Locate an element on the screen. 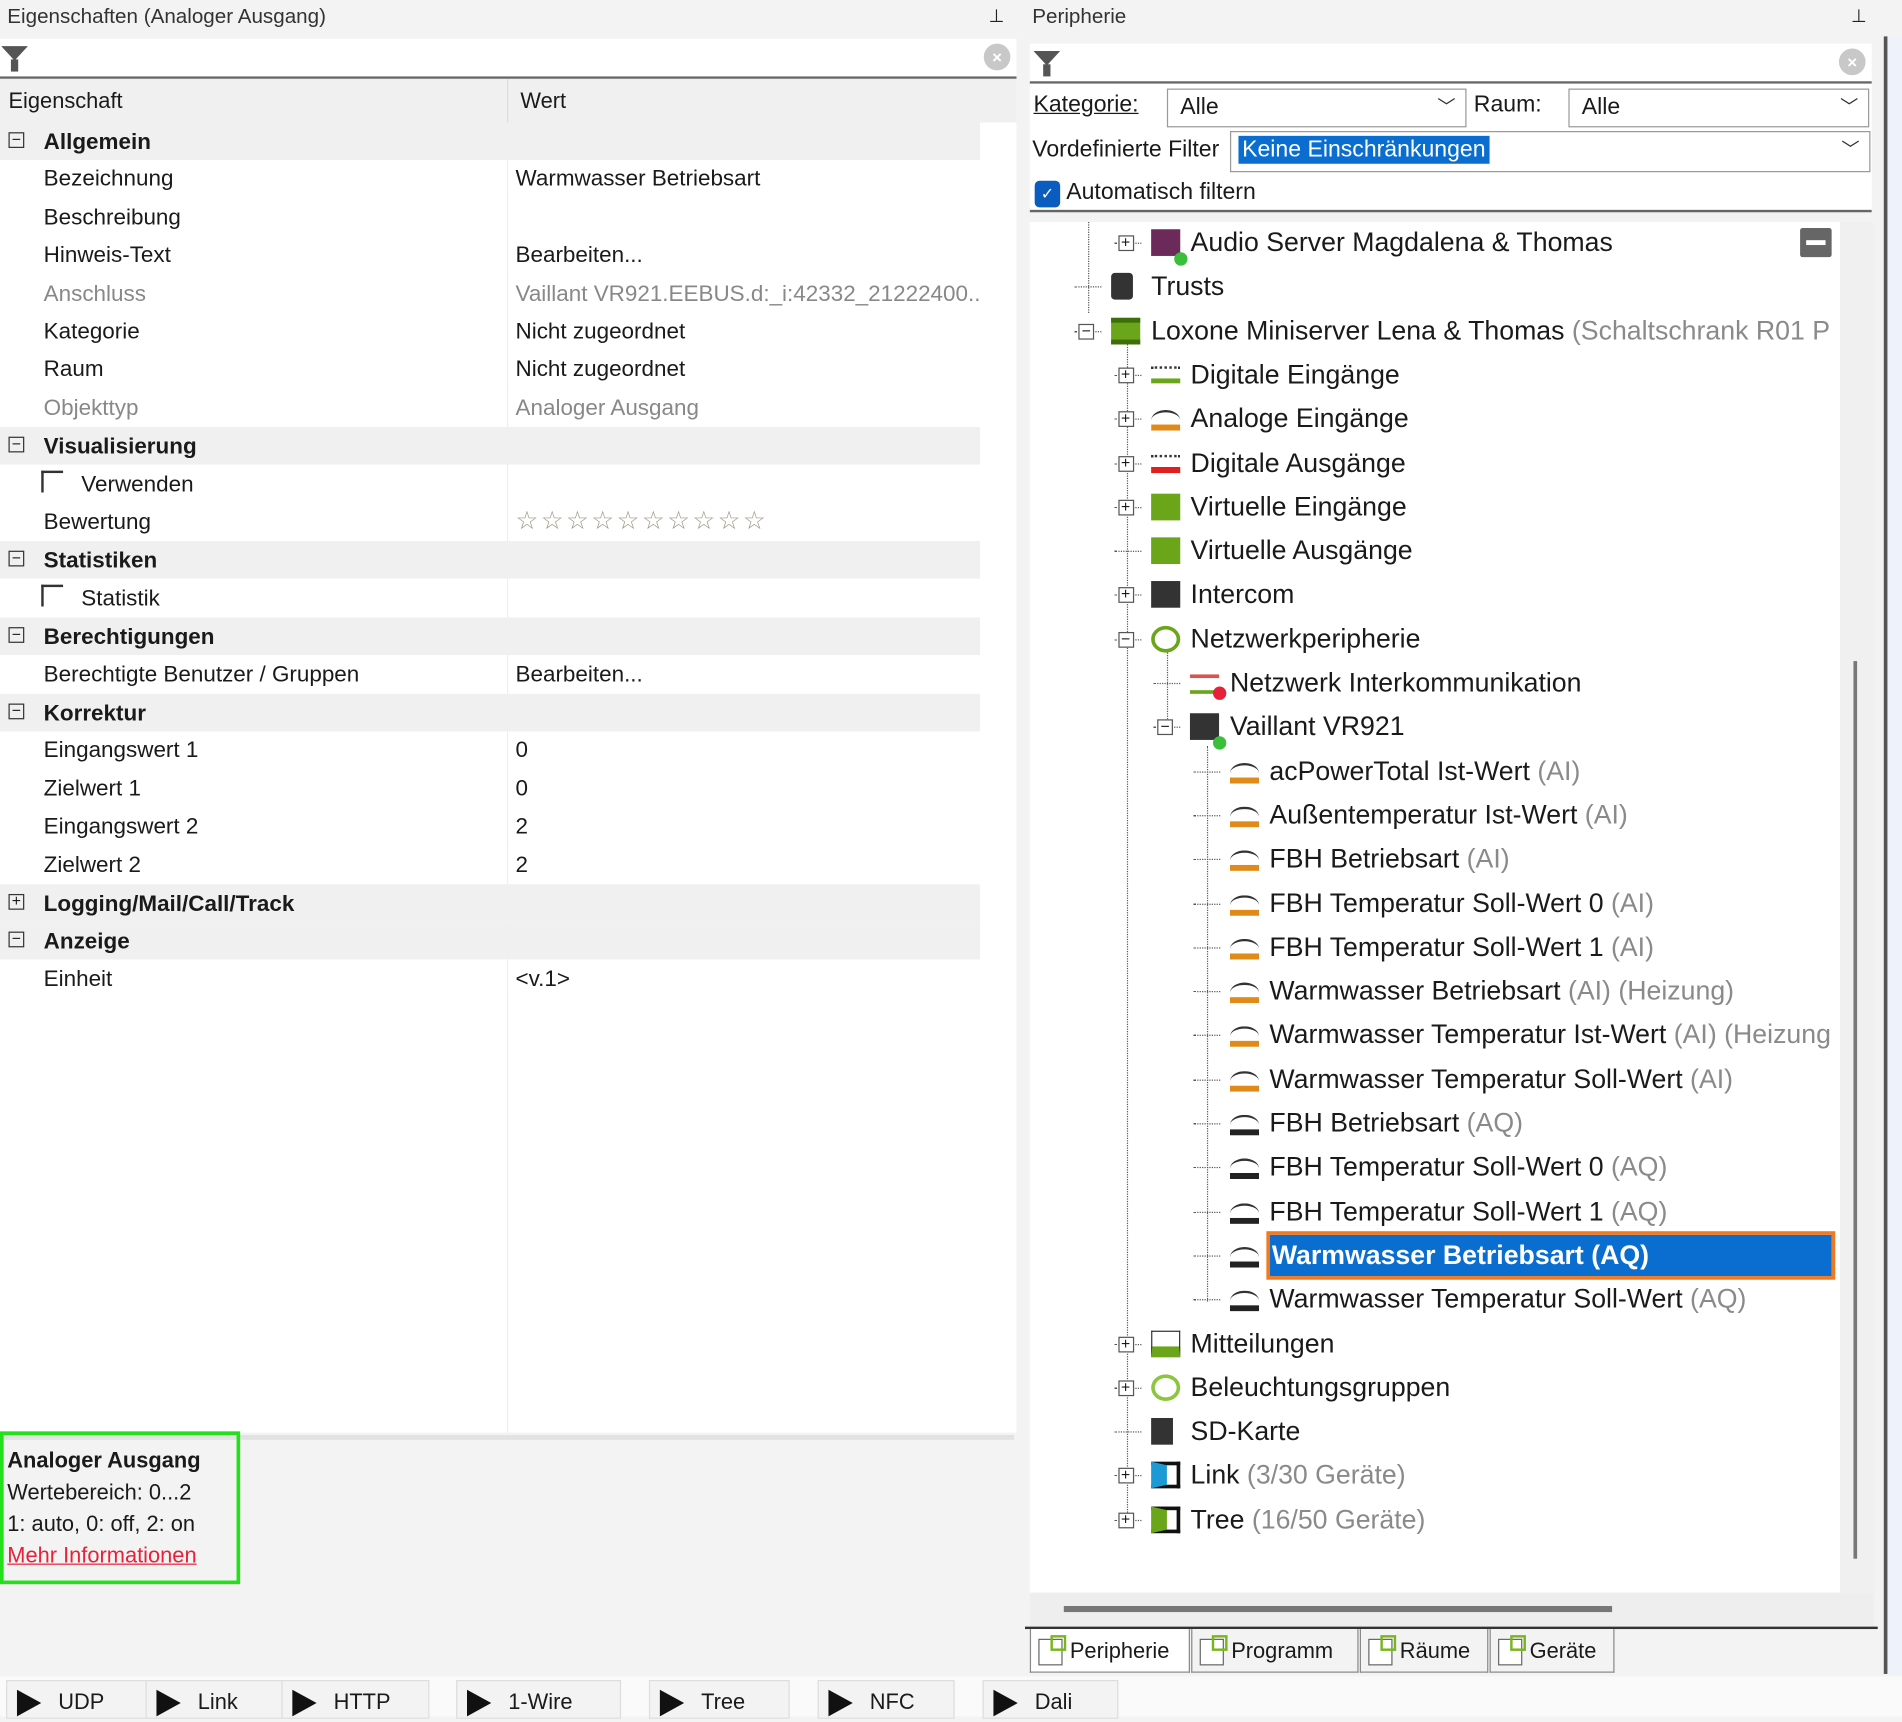 Image resolution: width=1902 pixels, height=1722 pixels. tree-item: + Analoge Eingänge is located at coordinates (1435, 418).